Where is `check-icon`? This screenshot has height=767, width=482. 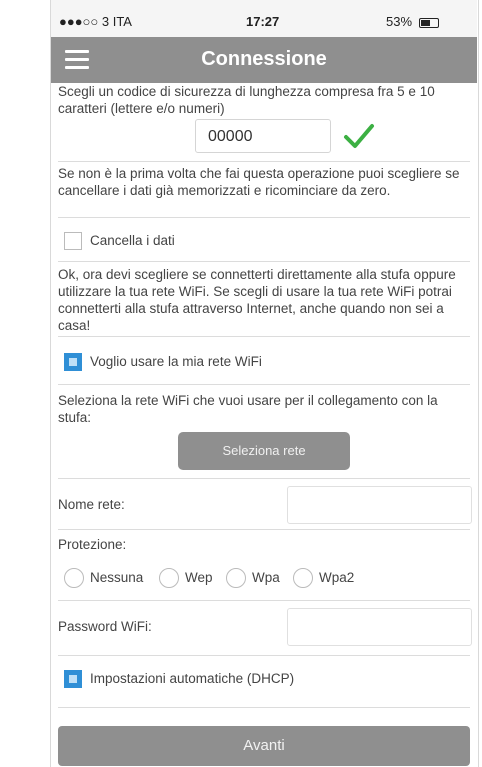 check-icon is located at coordinates (359, 136).